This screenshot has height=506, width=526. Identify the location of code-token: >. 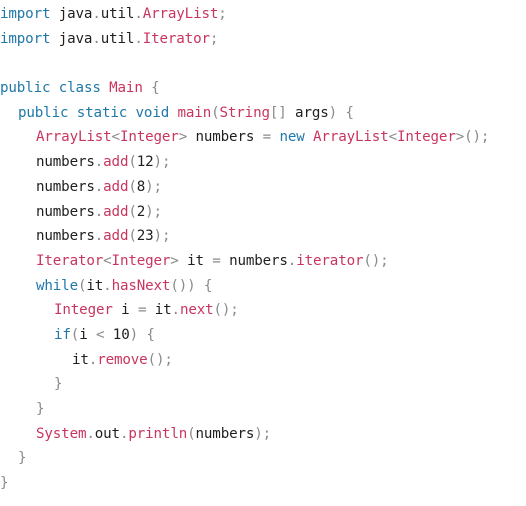
(174, 260).